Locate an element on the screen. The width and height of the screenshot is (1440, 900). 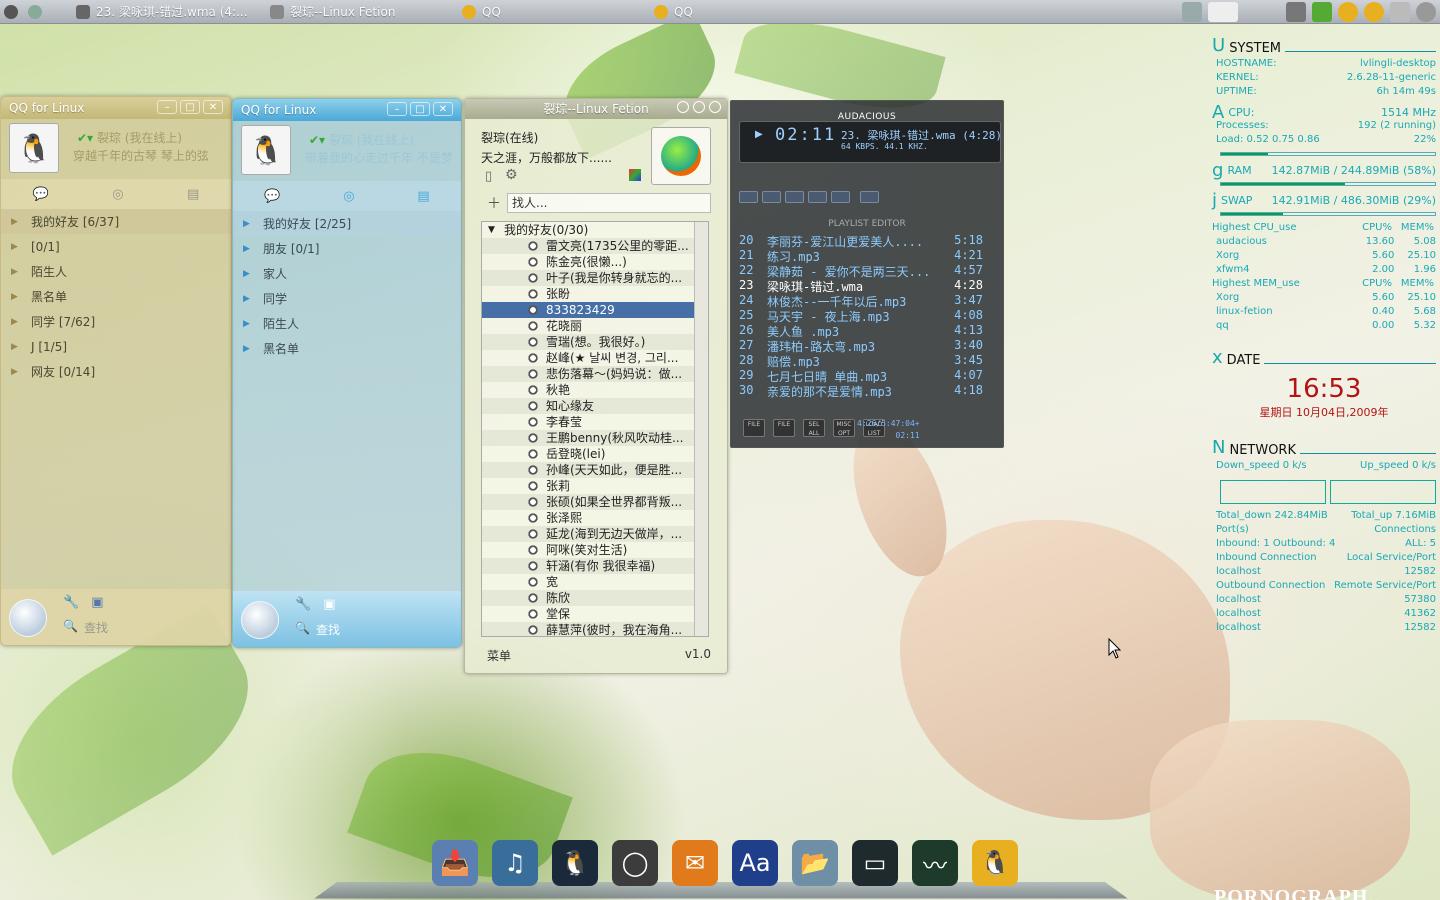
group-row: ▶ 我的好友 [6/37] is located at coordinates (116, 221).